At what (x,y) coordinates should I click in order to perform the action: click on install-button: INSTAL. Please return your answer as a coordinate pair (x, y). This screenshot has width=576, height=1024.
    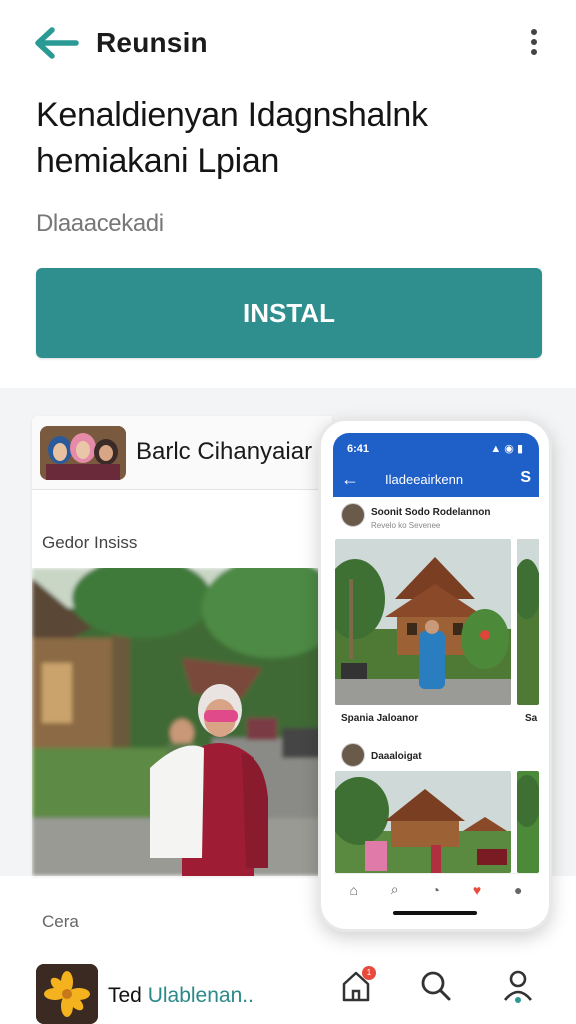
    Looking at the image, I should click on (289, 313).